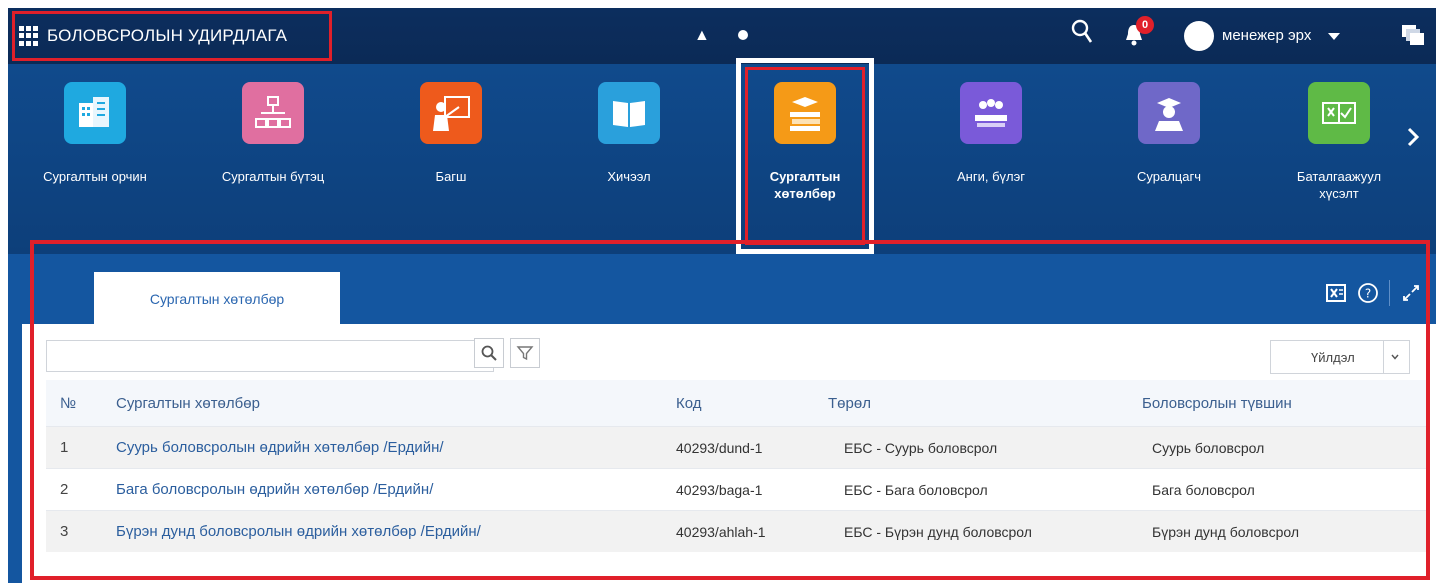 The image size is (1436, 583). Describe the element at coordinates (1266, 35) in the screenshot. I see `user-role-label: менежер эрх` at that location.